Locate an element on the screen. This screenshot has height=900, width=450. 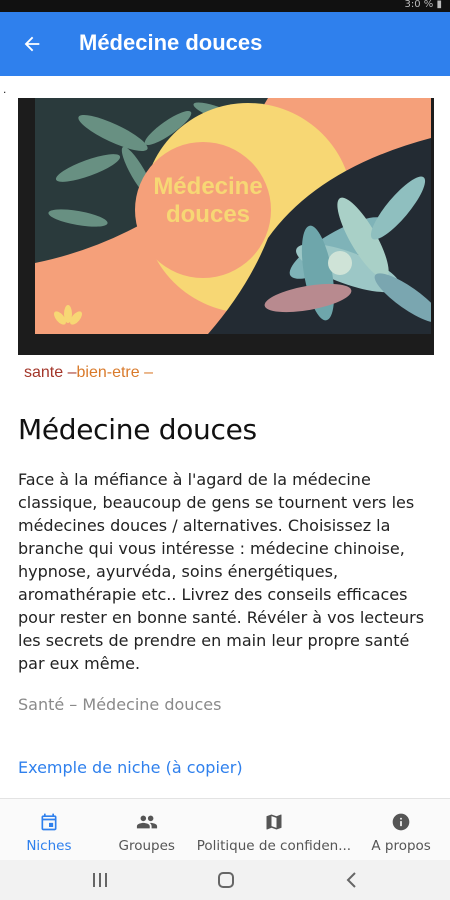
nav-label-groupes: Groupes is located at coordinates (146, 846).